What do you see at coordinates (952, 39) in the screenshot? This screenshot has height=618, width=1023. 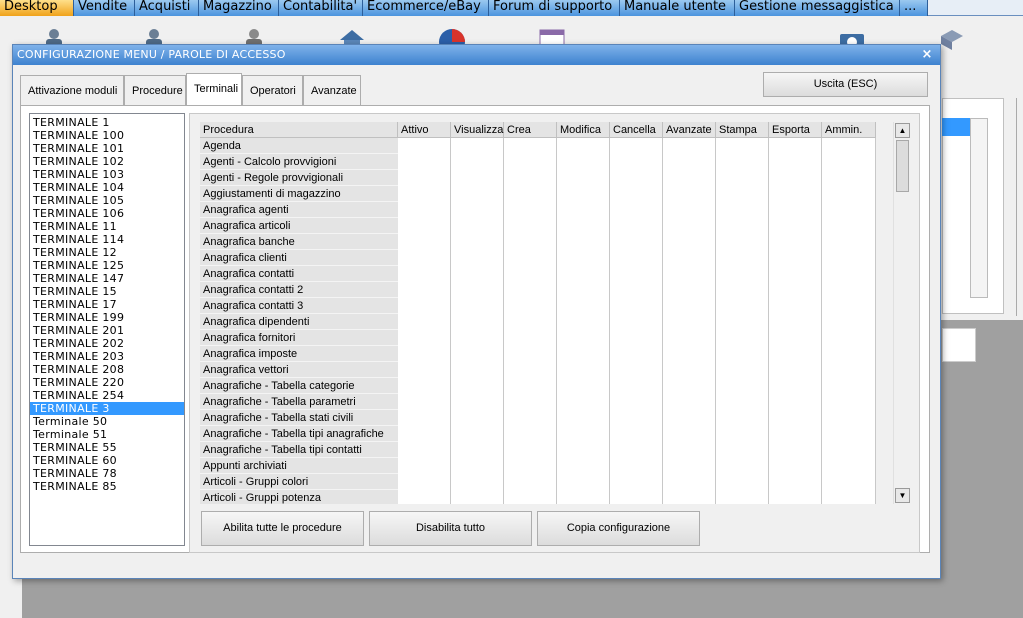 I see `box-icon` at bounding box center [952, 39].